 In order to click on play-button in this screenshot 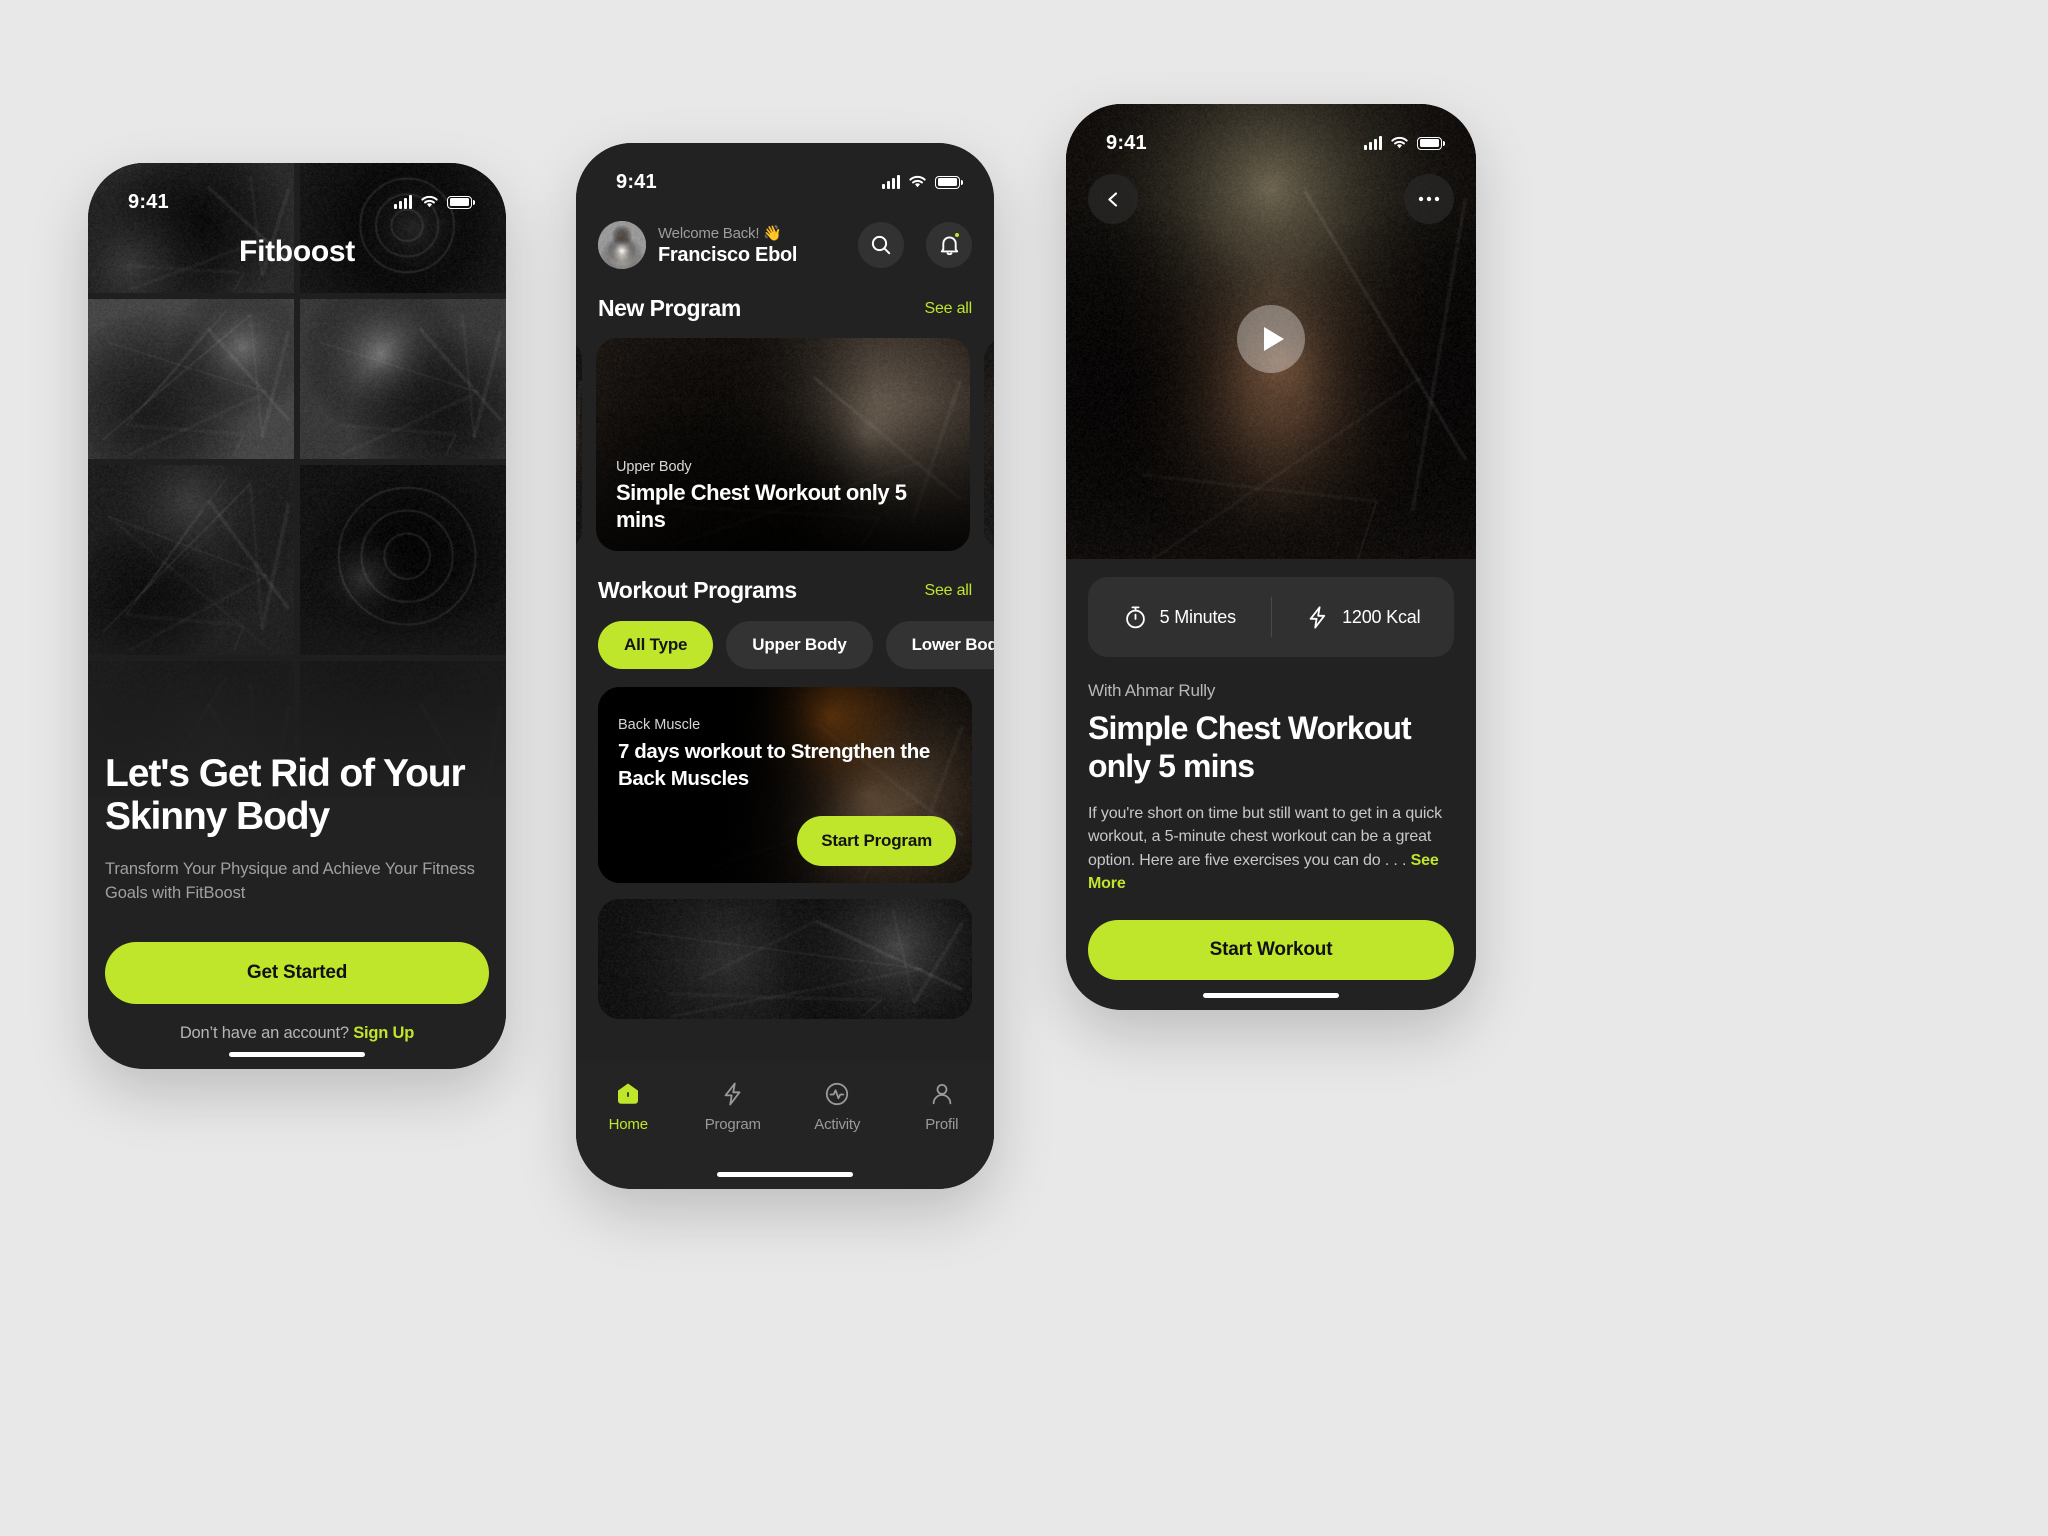, I will do `click(1271, 339)`.